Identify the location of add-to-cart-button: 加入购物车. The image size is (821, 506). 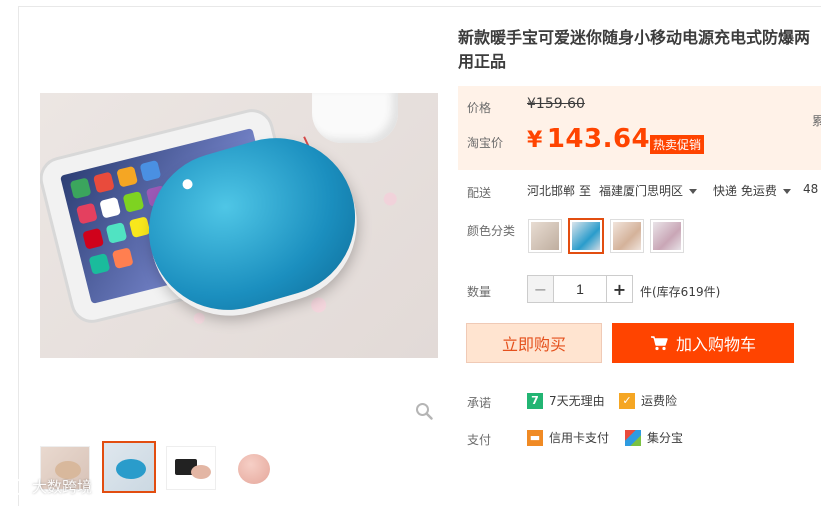
(703, 343).